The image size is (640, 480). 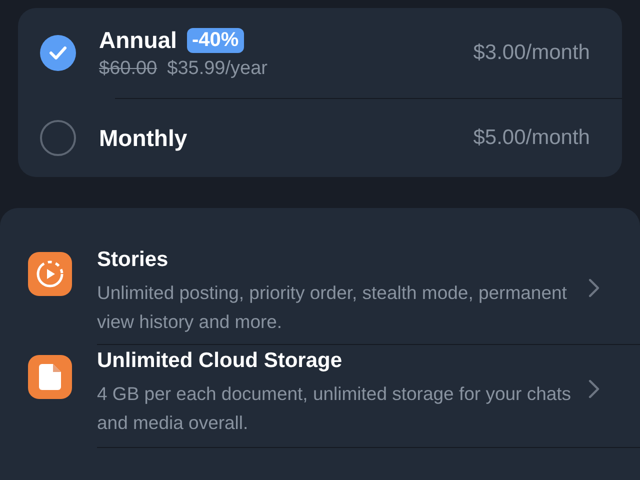 What do you see at coordinates (133, 260) in the screenshot?
I see `feature-title: Stories` at bounding box center [133, 260].